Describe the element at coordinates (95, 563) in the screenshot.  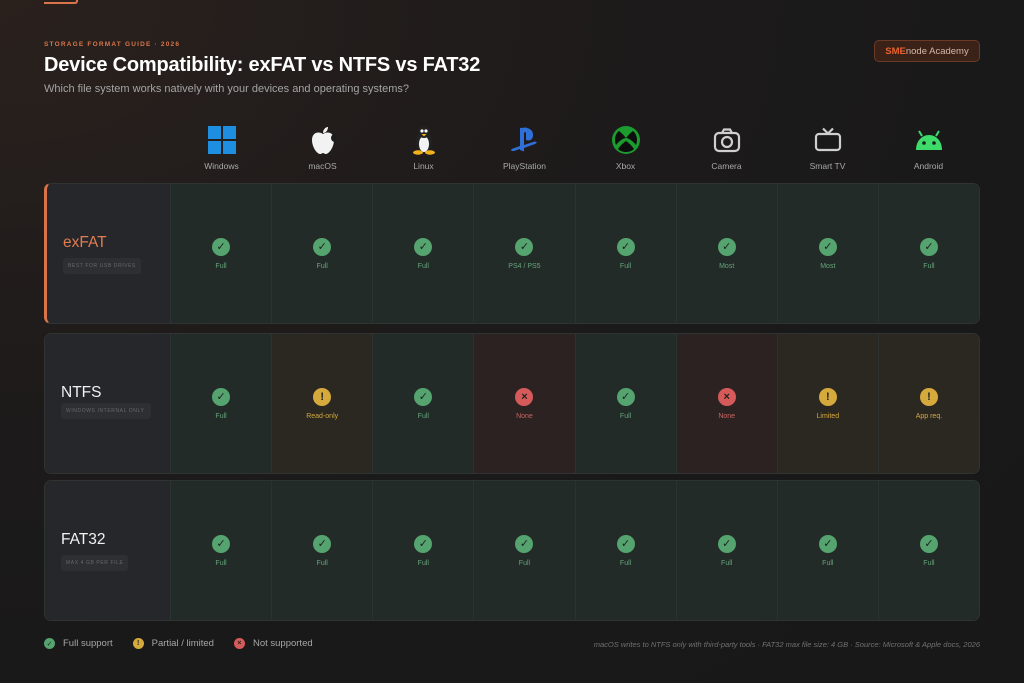
I see `format-tag: MAX 4 GB PER FILE` at that location.